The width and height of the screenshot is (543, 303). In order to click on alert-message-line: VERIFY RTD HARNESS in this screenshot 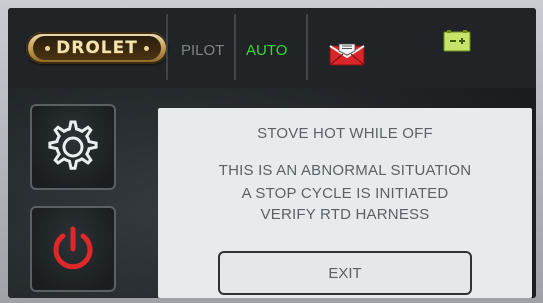, I will do `click(345, 214)`.